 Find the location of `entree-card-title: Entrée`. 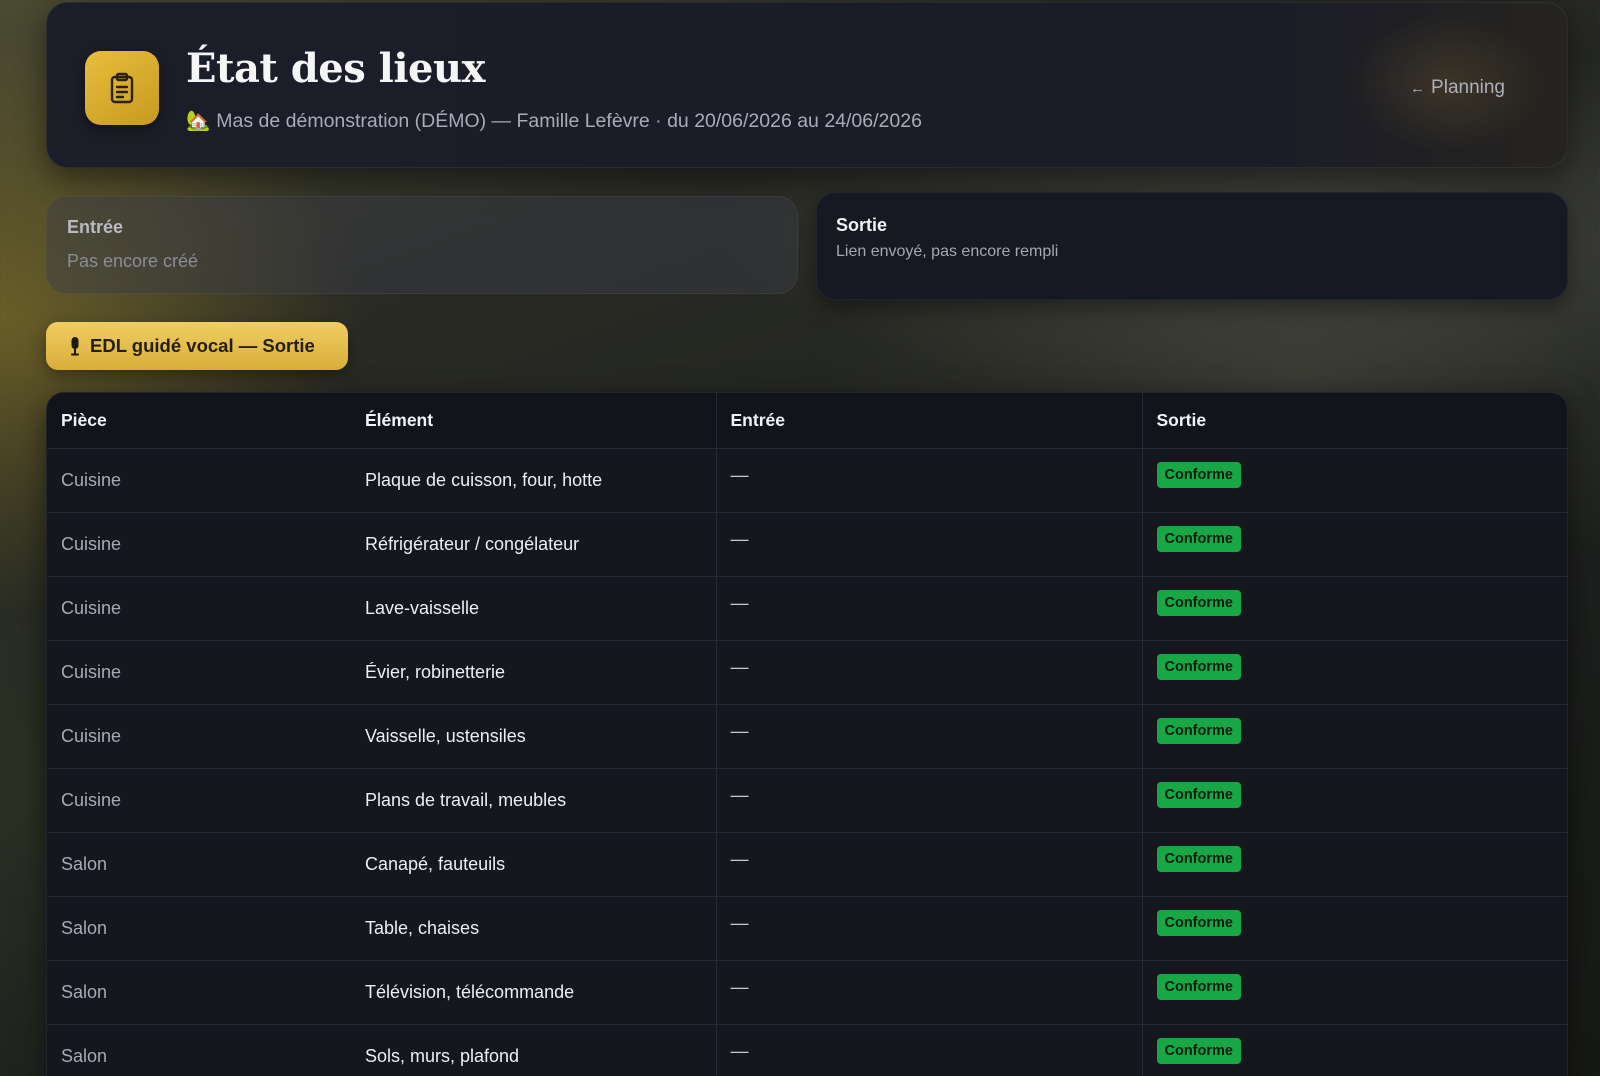

entree-card-title: Entrée is located at coordinates (95, 227).